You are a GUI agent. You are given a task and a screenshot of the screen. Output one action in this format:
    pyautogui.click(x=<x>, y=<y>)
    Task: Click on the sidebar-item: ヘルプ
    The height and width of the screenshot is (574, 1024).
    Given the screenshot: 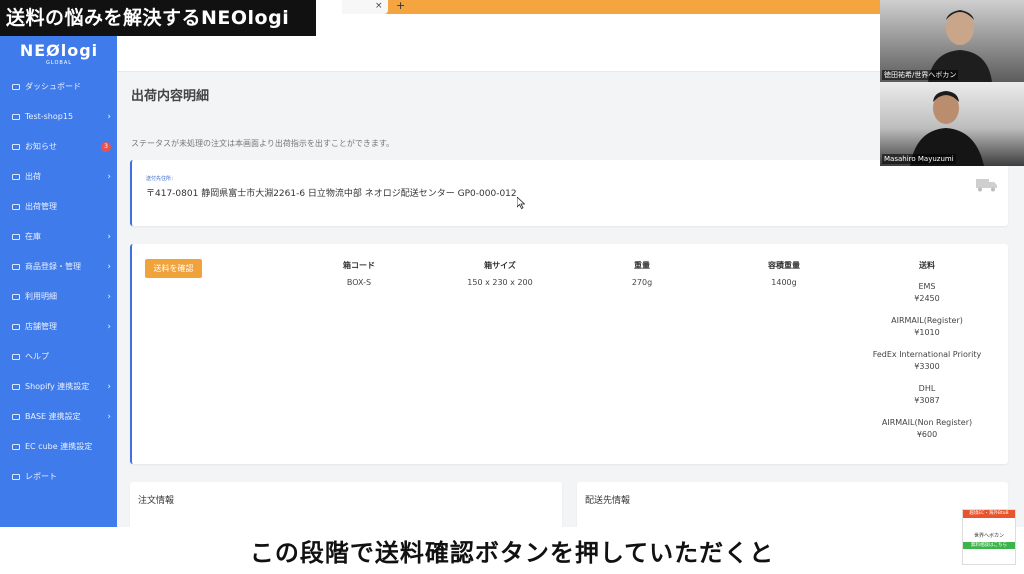 What is the action you would take?
    pyautogui.click(x=58, y=357)
    